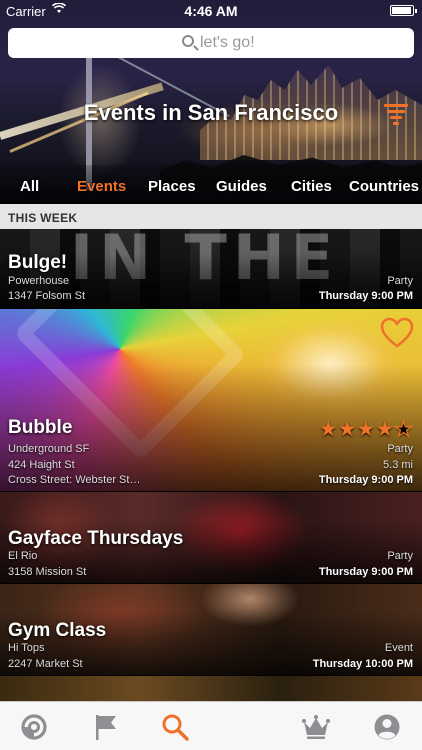  I want to click on tab-events: Events, so click(101, 186).